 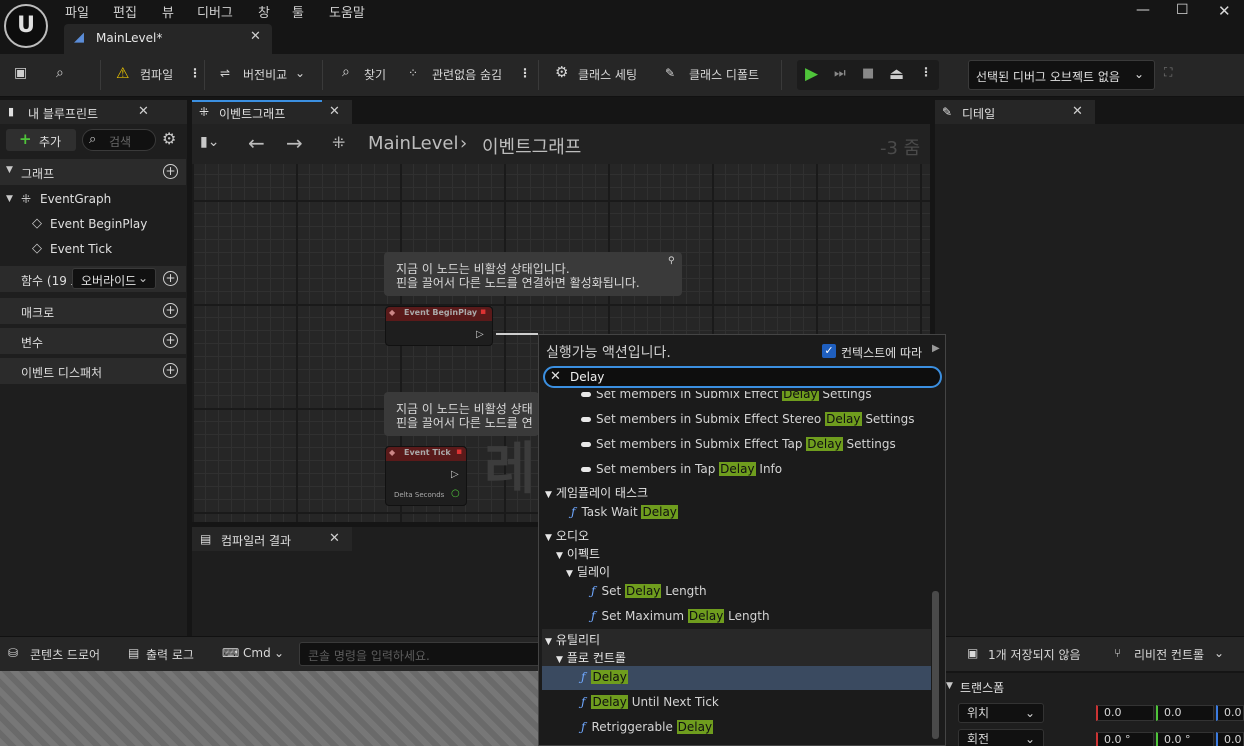 What do you see at coordinates (572, 639) in the screenshot?
I see `category-utilities: ▼ 유틸리티` at bounding box center [572, 639].